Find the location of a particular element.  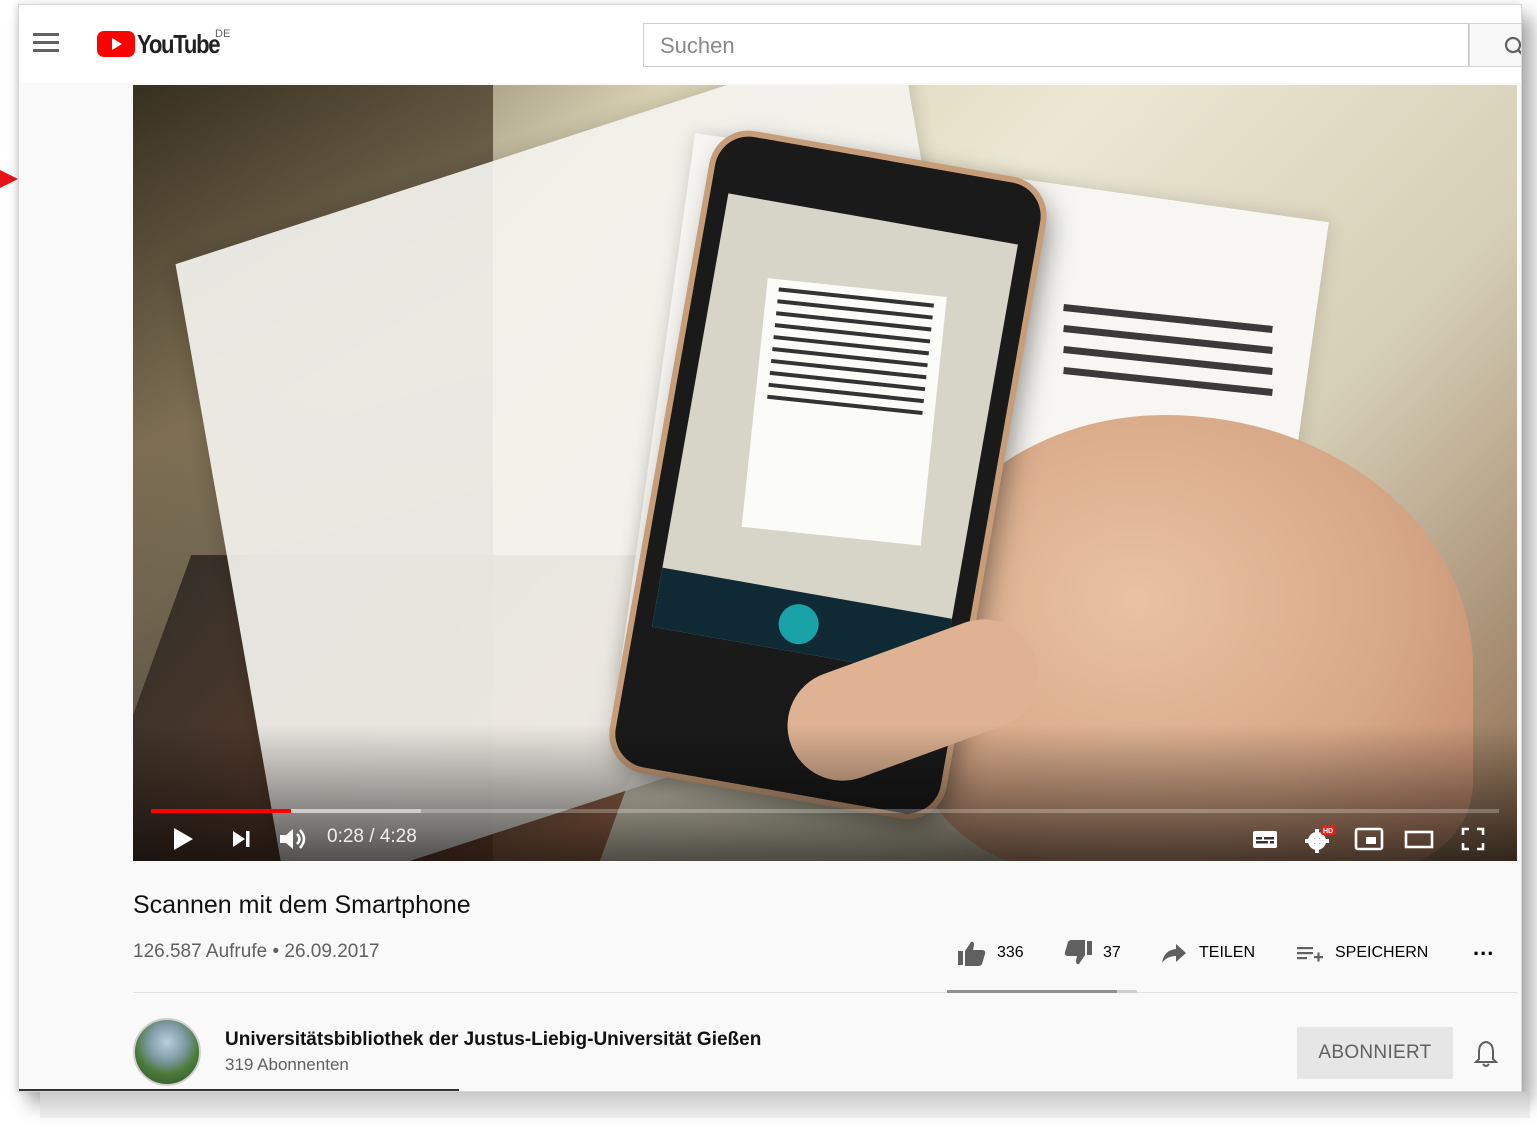

annotation-arrow-icon is located at coordinates (9, 179).